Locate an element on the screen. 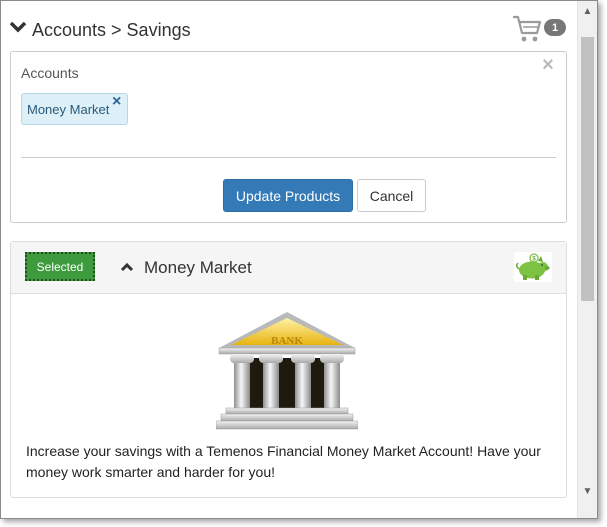  account-tag-money-market: Money Market × is located at coordinates (74, 109).